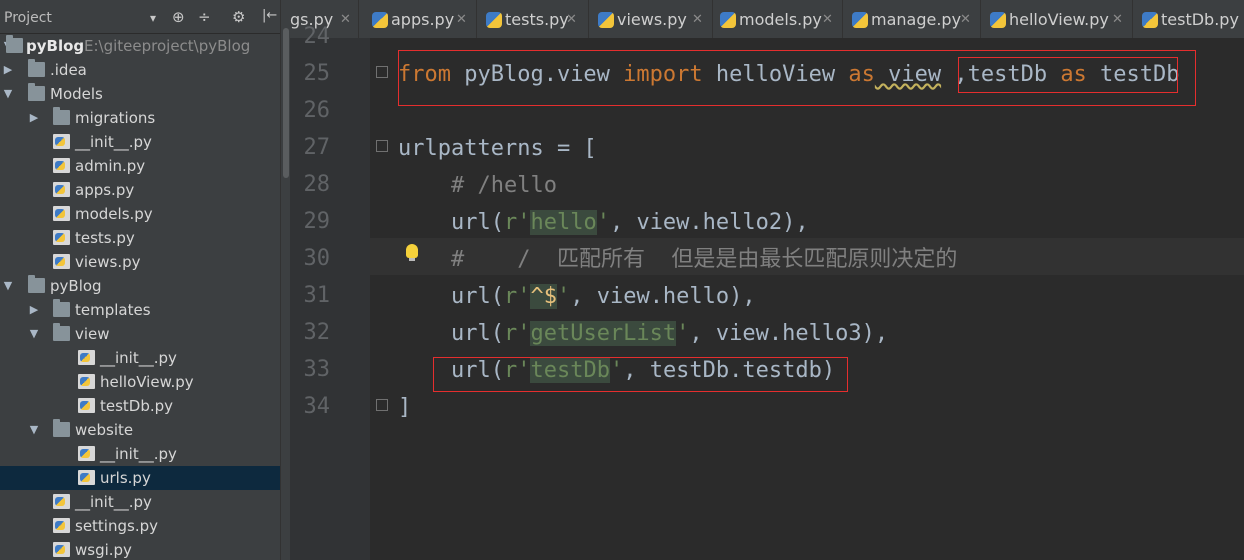 This screenshot has height=560, width=1244. What do you see at coordinates (140, 549) in the screenshot?
I see `tree-item-file: wsgi.py` at bounding box center [140, 549].